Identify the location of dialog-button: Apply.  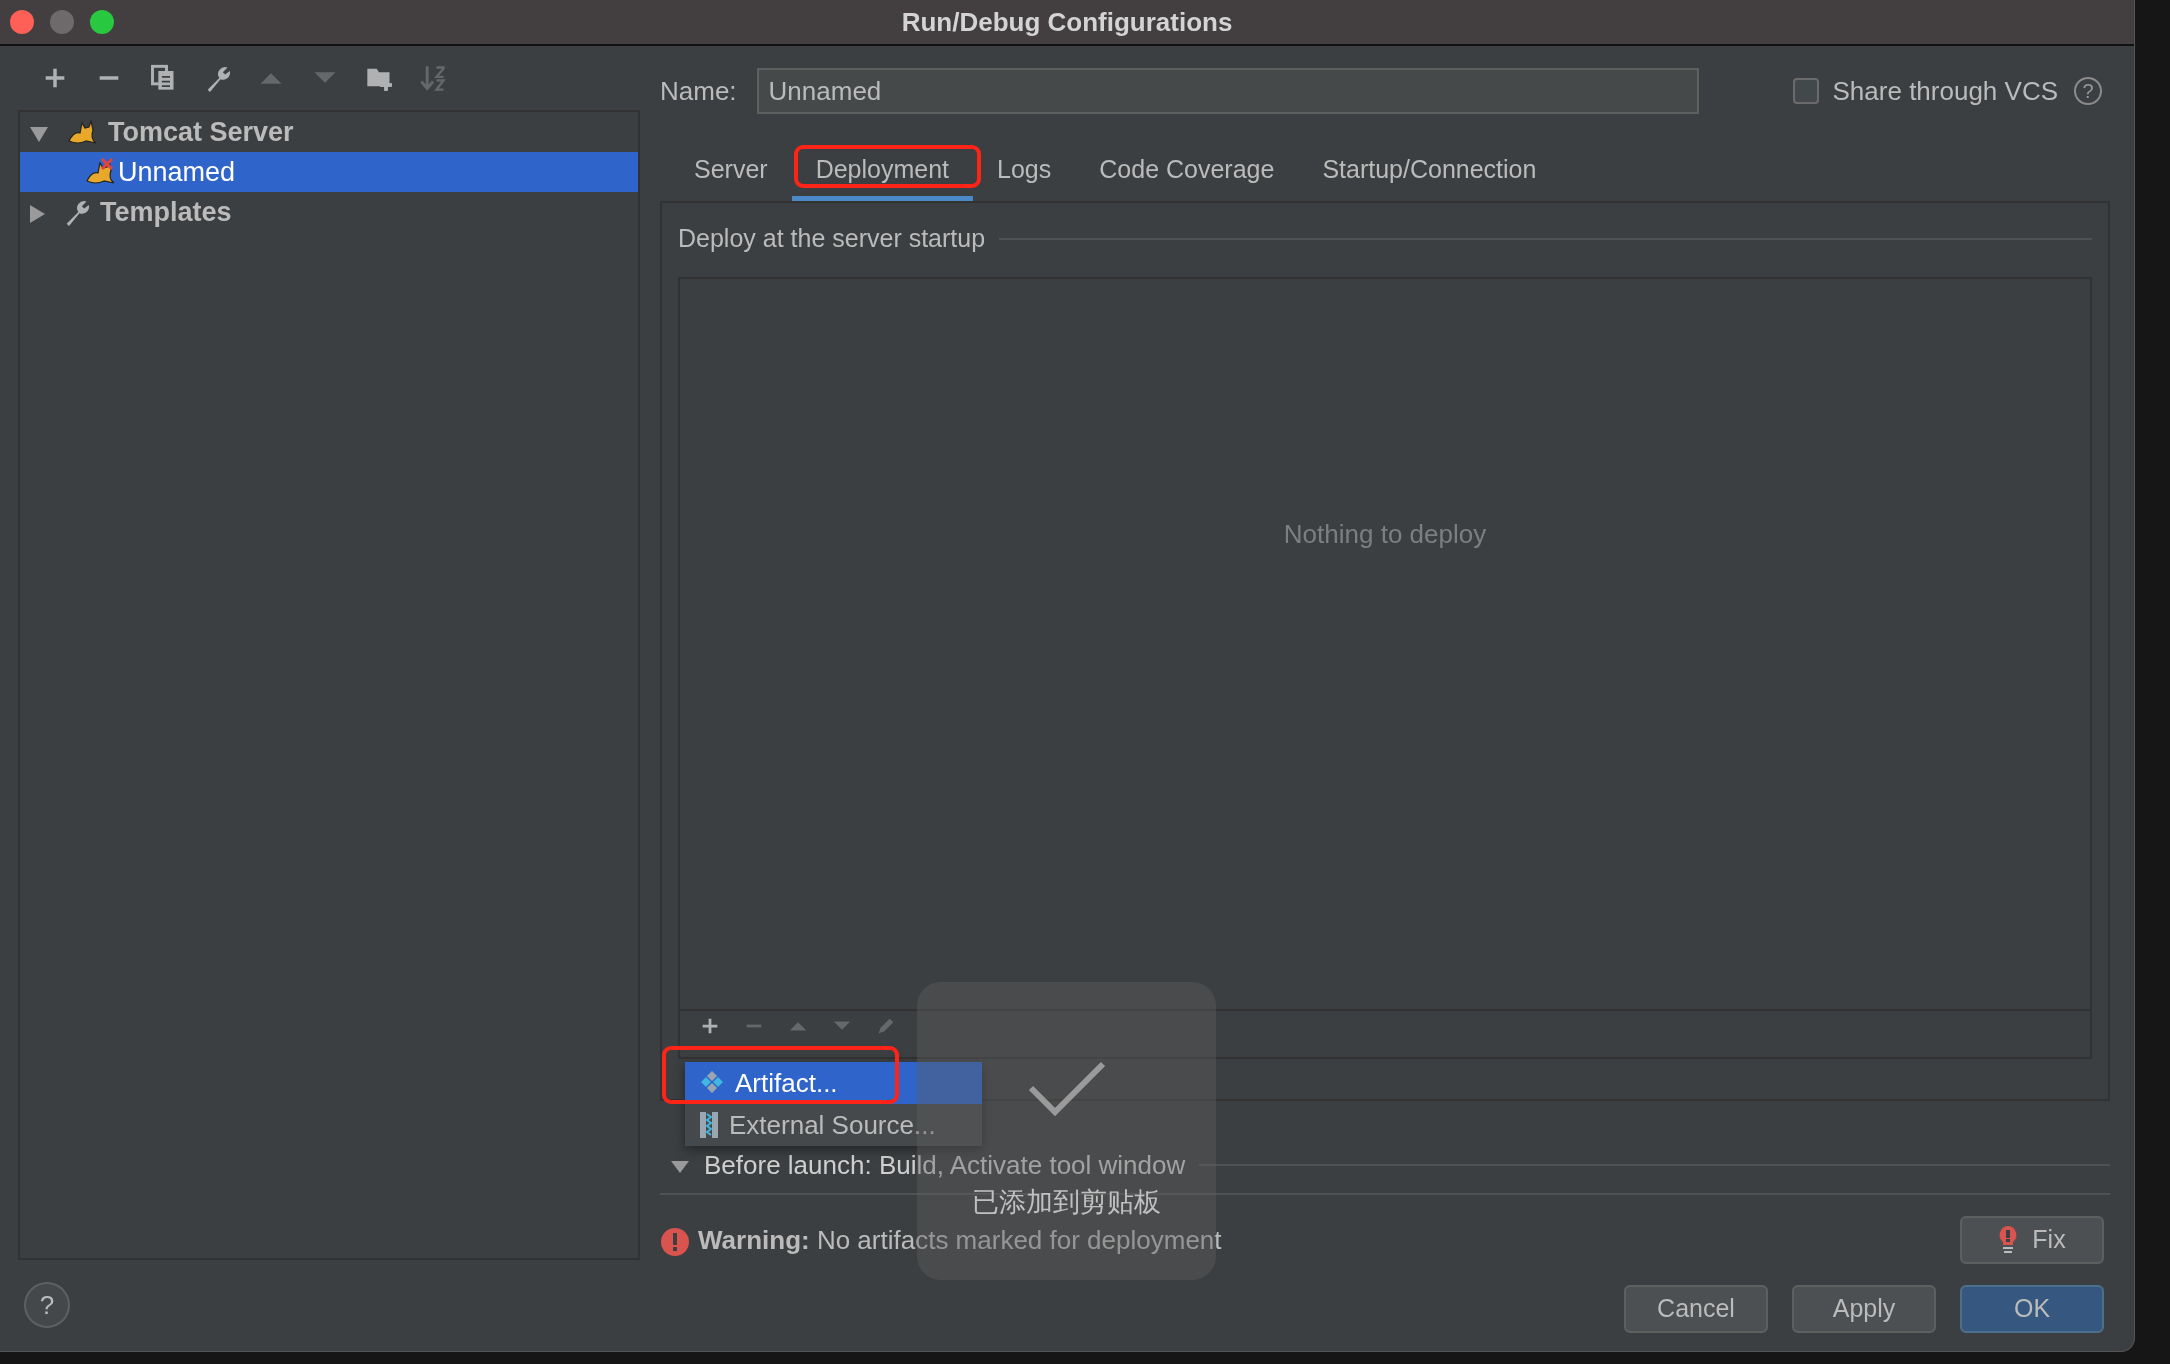
(1864, 1309).